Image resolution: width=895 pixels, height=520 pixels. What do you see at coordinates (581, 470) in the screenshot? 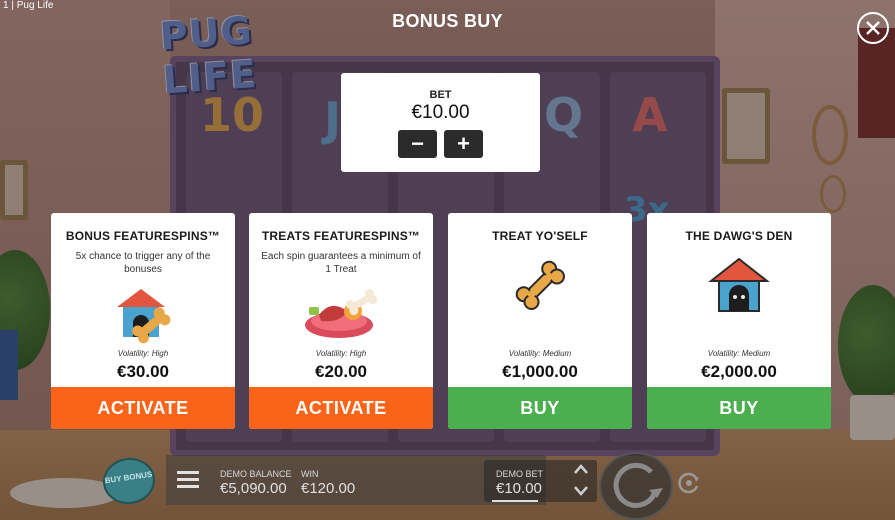
I see `bet-up-arrow-icon` at bounding box center [581, 470].